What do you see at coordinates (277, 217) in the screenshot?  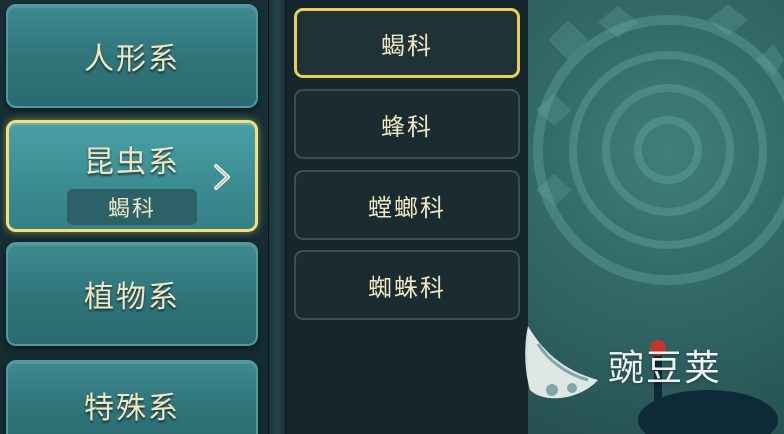 I see `column-divider` at bounding box center [277, 217].